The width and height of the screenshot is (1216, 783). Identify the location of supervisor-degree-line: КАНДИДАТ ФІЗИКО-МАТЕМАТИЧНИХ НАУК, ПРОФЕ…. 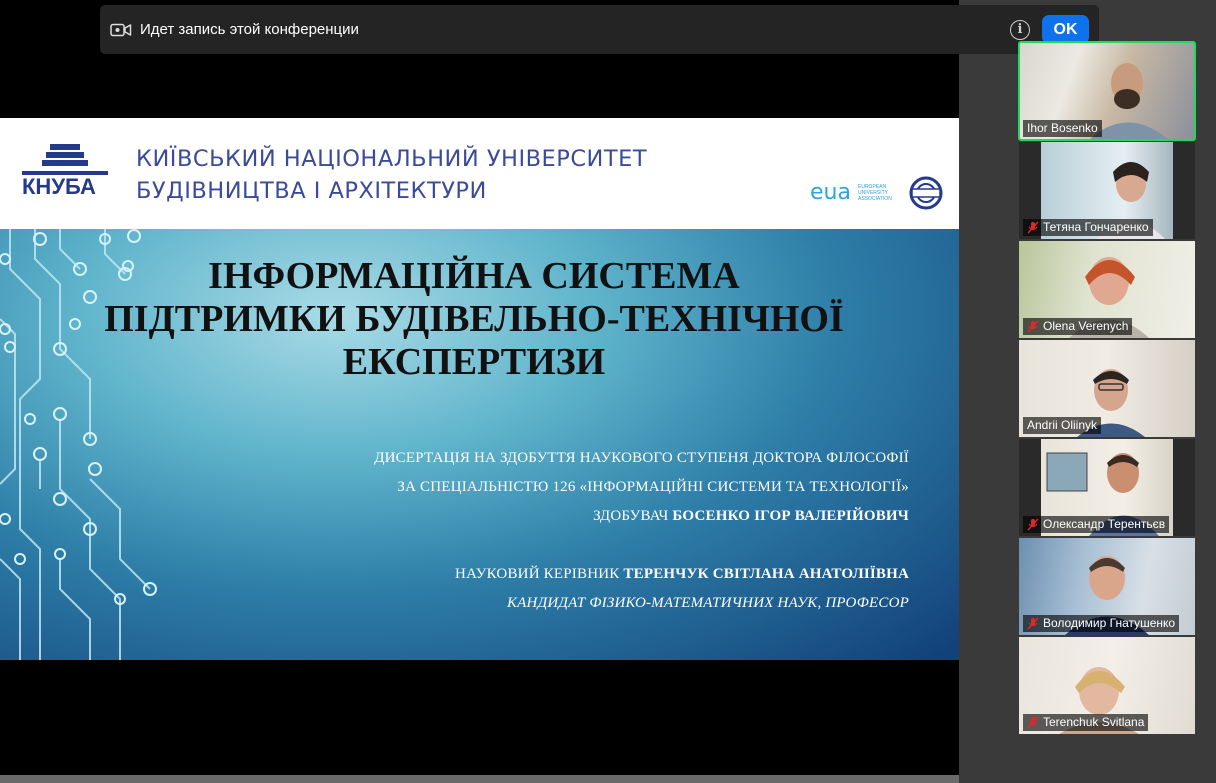
(708, 603).